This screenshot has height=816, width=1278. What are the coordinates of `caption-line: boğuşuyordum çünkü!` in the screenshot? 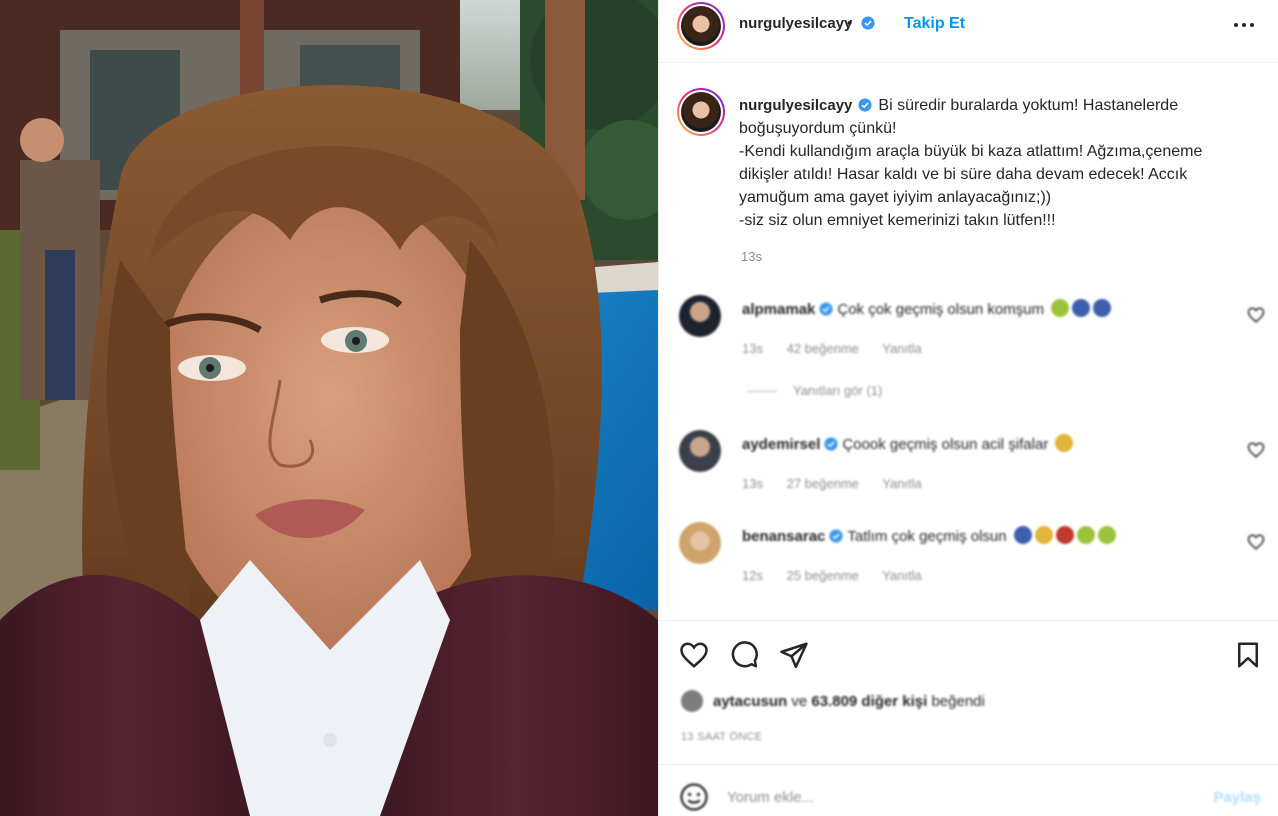 It's located at (818, 128).